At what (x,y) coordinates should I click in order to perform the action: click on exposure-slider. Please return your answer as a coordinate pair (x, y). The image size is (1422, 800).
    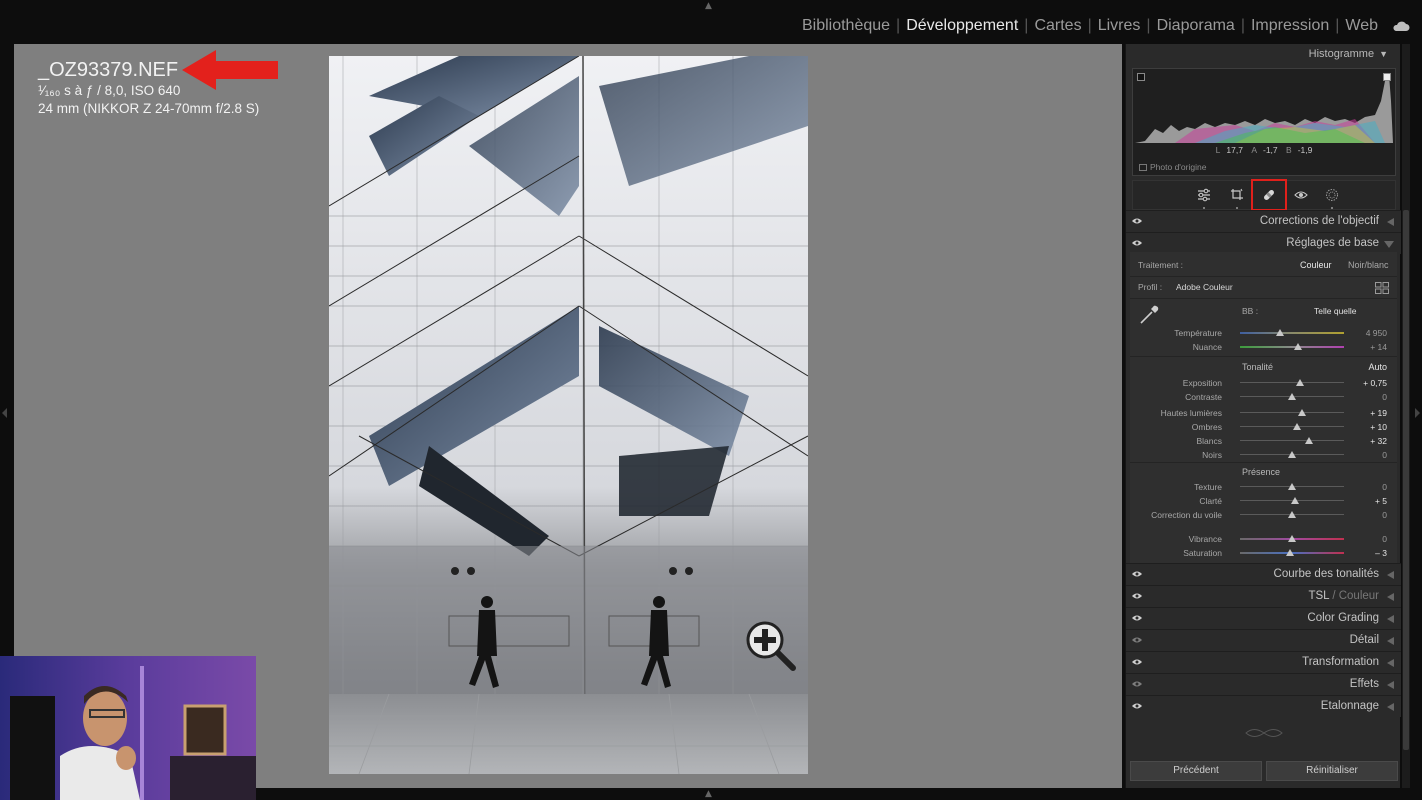
    Looking at the image, I should click on (1292, 382).